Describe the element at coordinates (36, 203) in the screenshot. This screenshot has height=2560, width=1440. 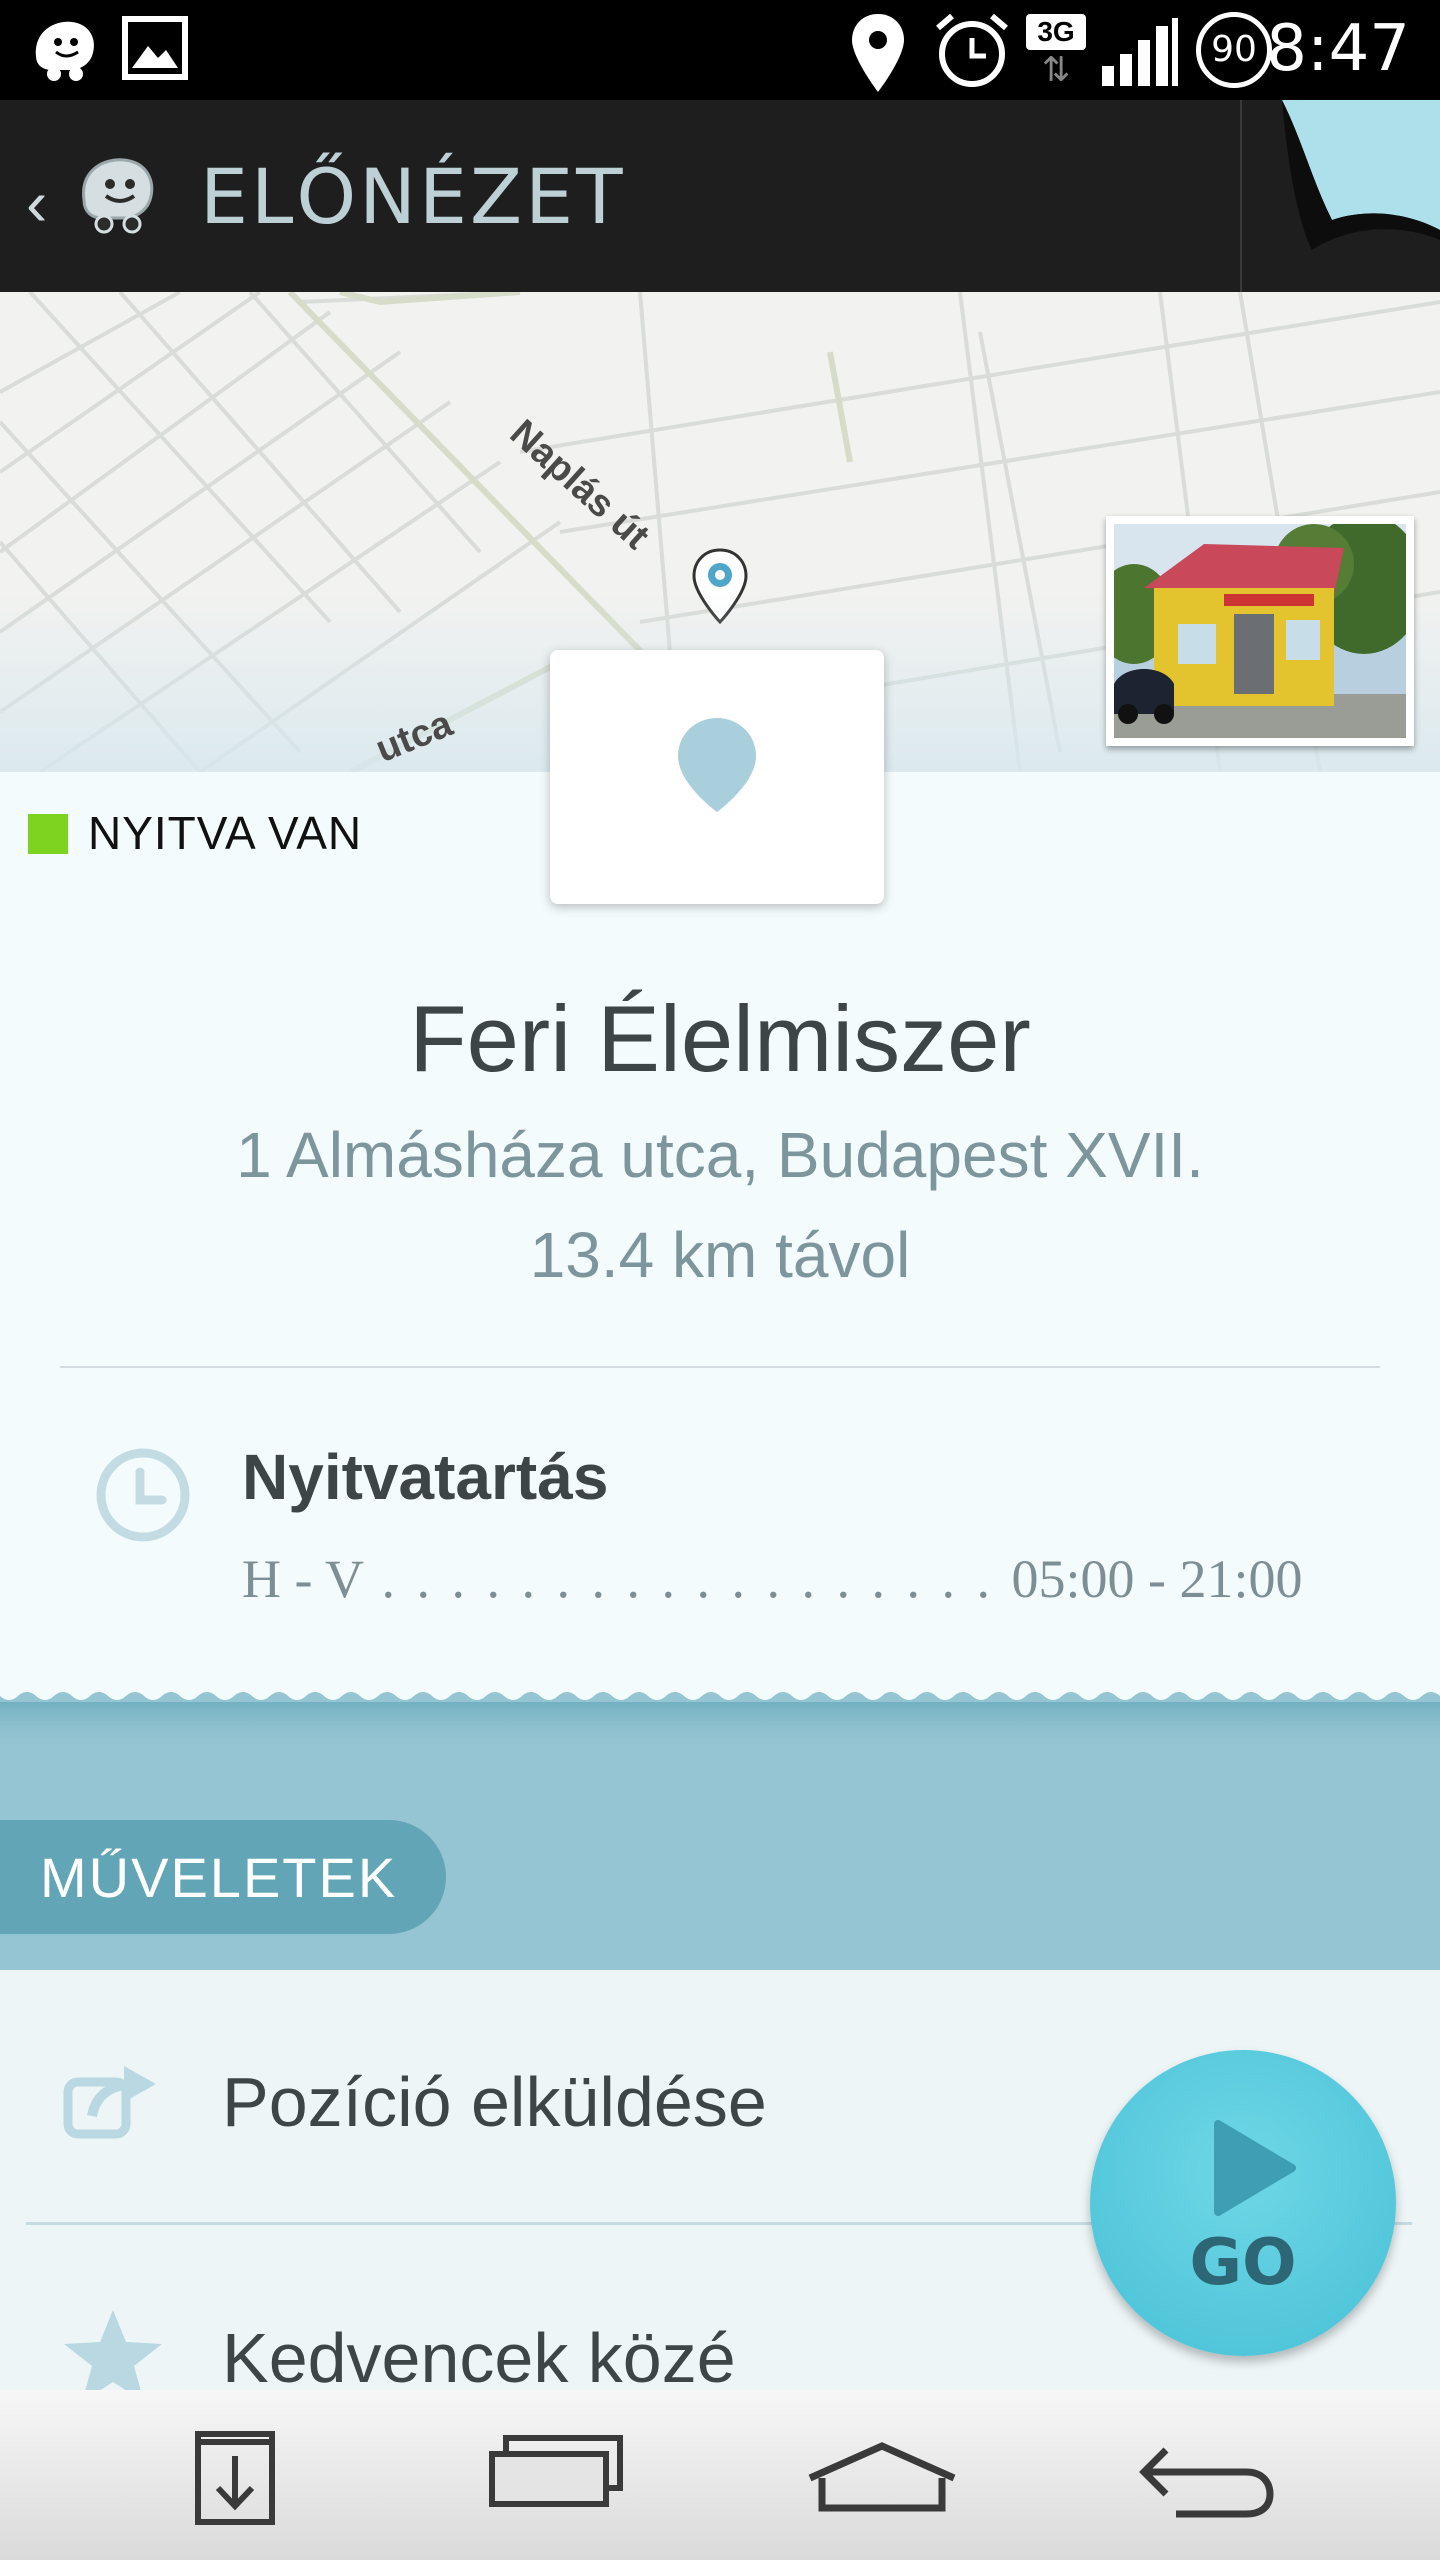
I see `back-button: ‹` at that location.